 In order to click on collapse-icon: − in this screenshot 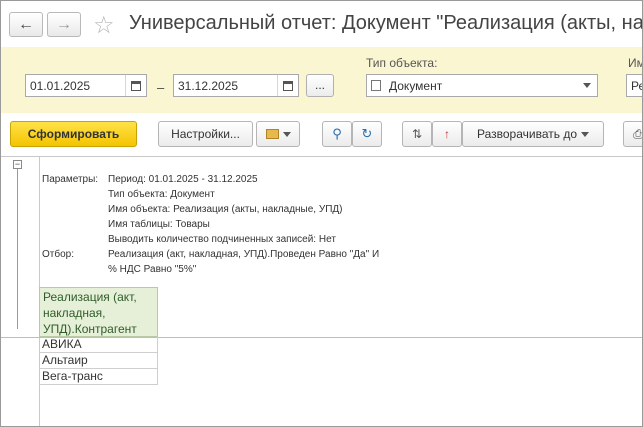, I will do `click(17, 164)`.